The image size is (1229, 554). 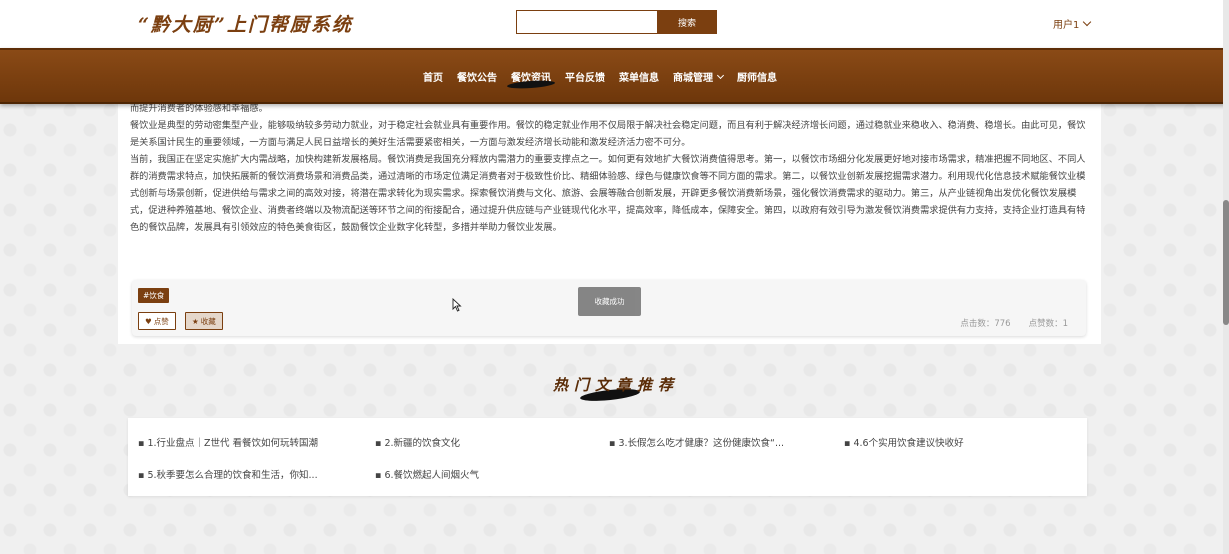 What do you see at coordinates (1226, 262) in the screenshot?
I see `scrollbar-thumb` at bounding box center [1226, 262].